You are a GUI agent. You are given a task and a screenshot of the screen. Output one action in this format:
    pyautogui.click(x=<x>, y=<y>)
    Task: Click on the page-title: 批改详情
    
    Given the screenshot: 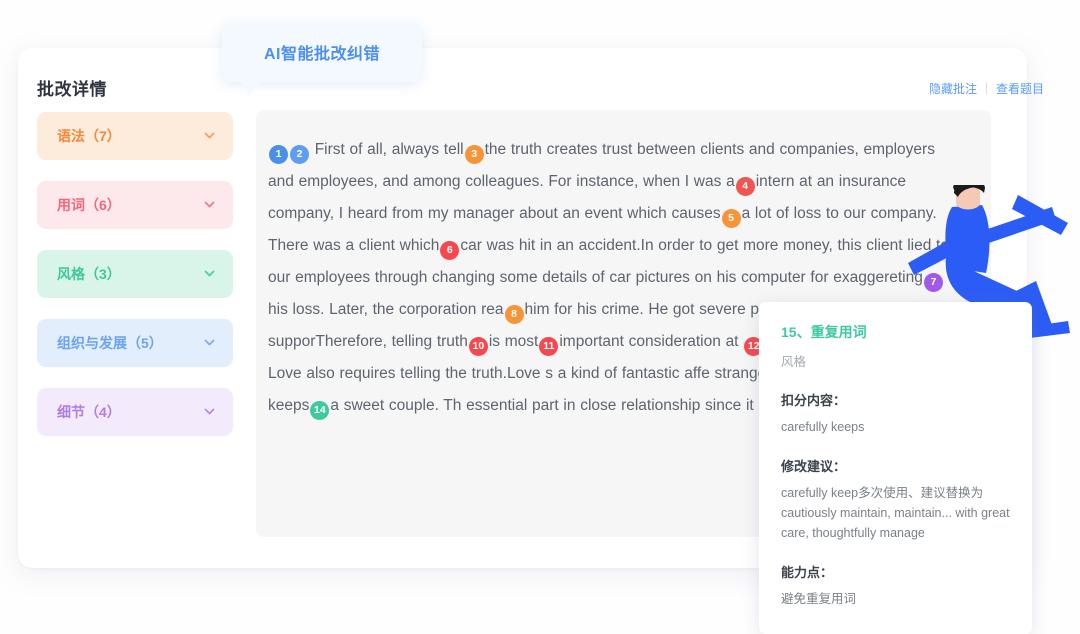 What is the action you would take?
    pyautogui.click(x=72, y=89)
    